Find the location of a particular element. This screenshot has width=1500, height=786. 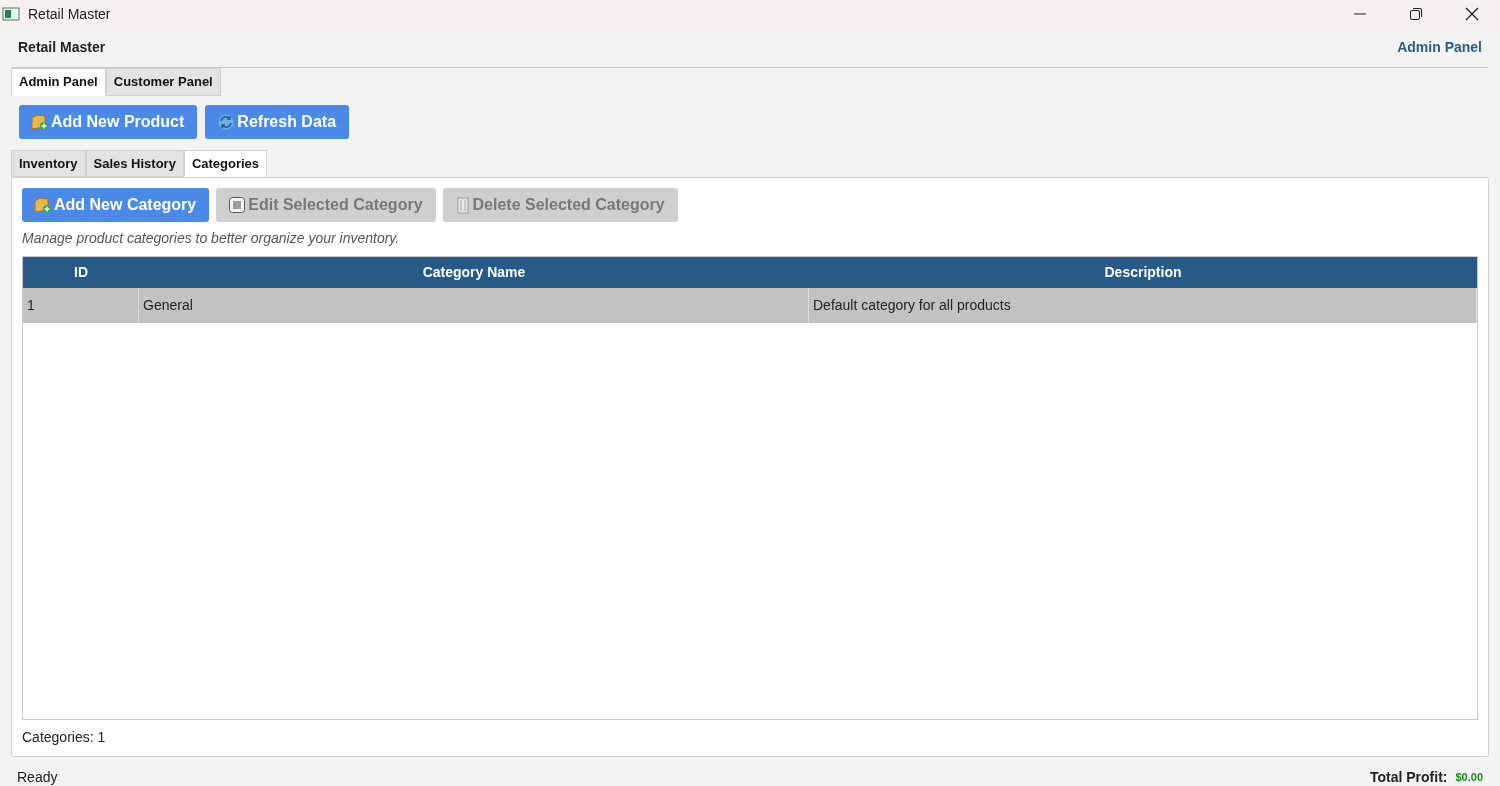

trash-icon is located at coordinates (462, 205).